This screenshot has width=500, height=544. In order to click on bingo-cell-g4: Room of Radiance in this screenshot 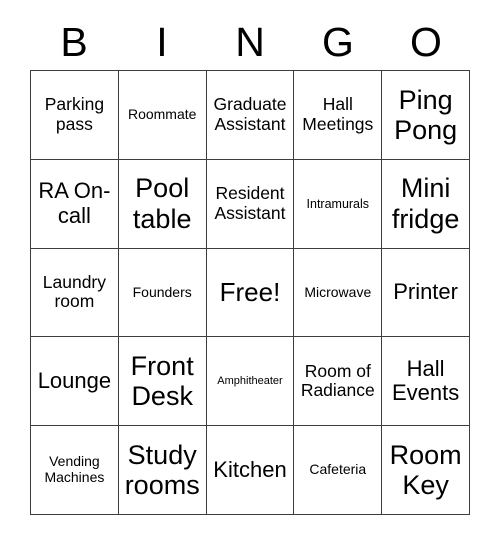, I will do `click(338, 382)`.